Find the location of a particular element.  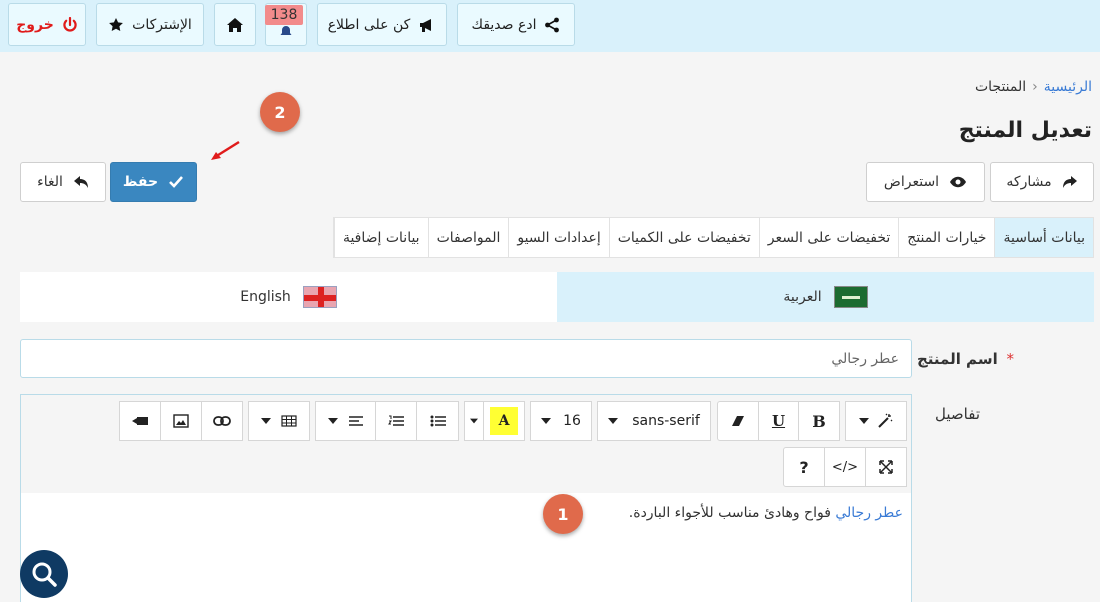

image-icon is located at coordinates (181, 421).